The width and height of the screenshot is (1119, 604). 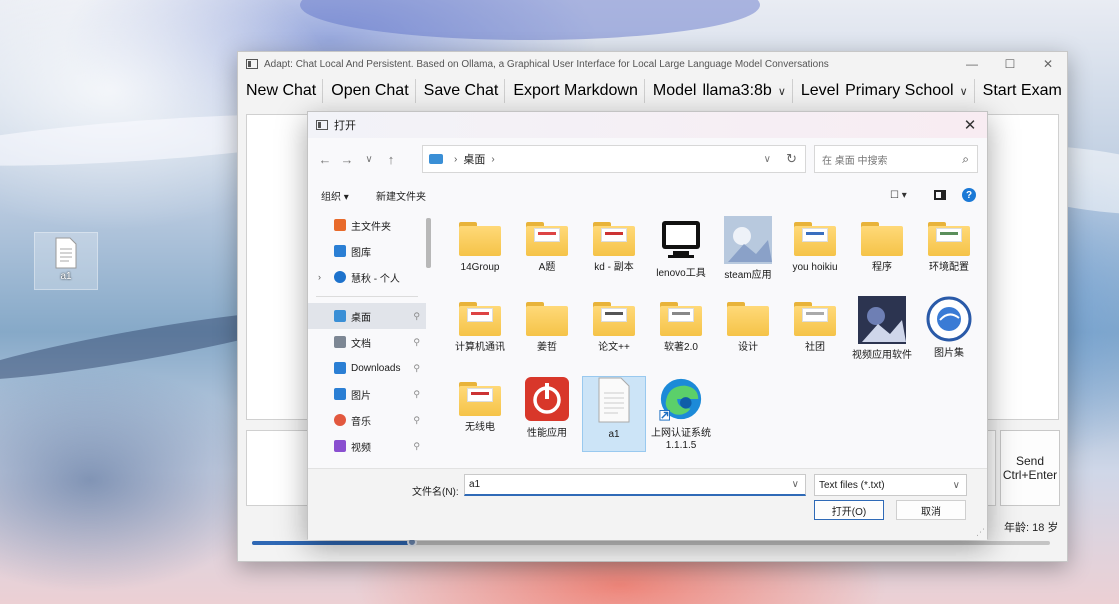 I want to click on resize-grip-icon: ⋰, so click(x=980, y=532).